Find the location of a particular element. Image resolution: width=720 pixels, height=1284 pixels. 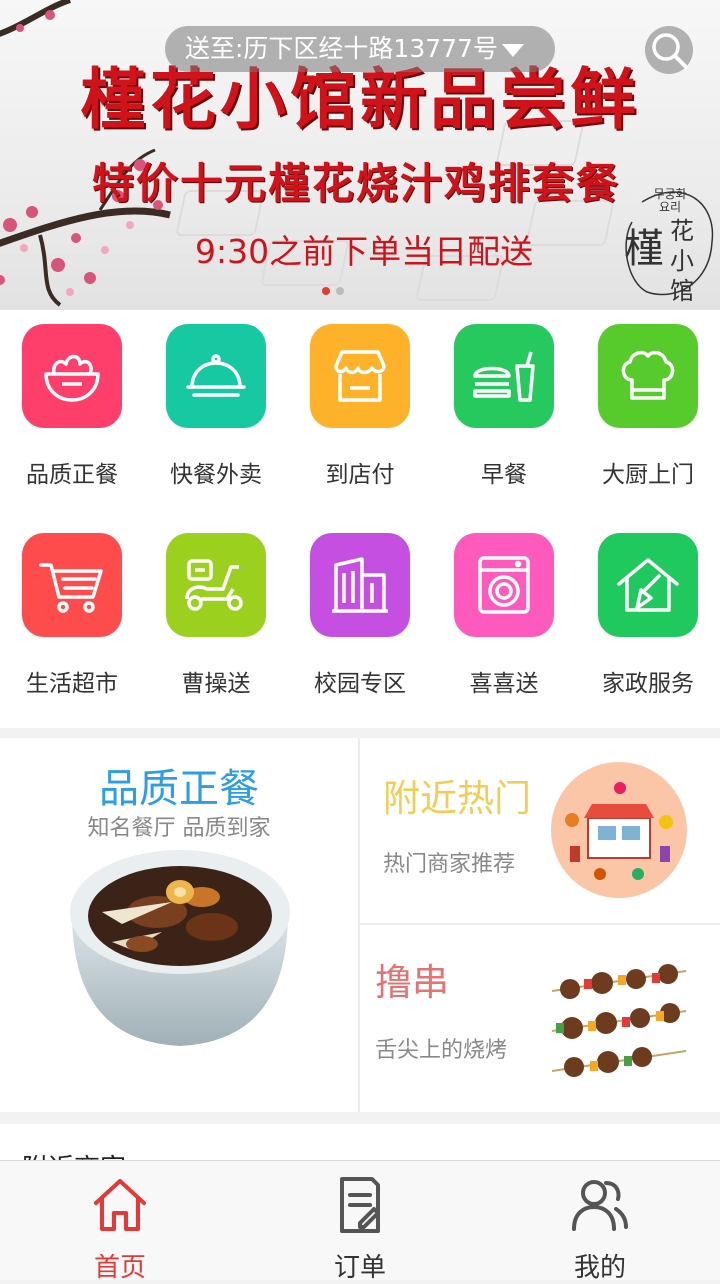

tab-orders: 订单 is located at coordinates (360, 1222).